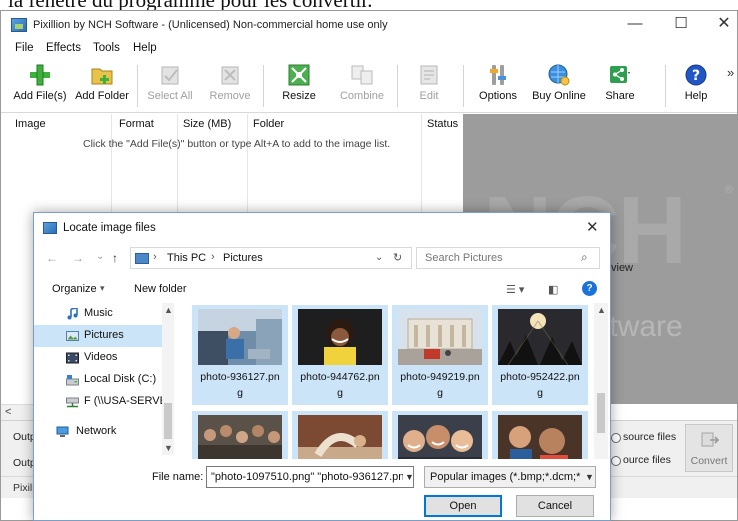  I want to click on address-bar: › This PC › Pictures ⌄ ↻, so click(271, 258).